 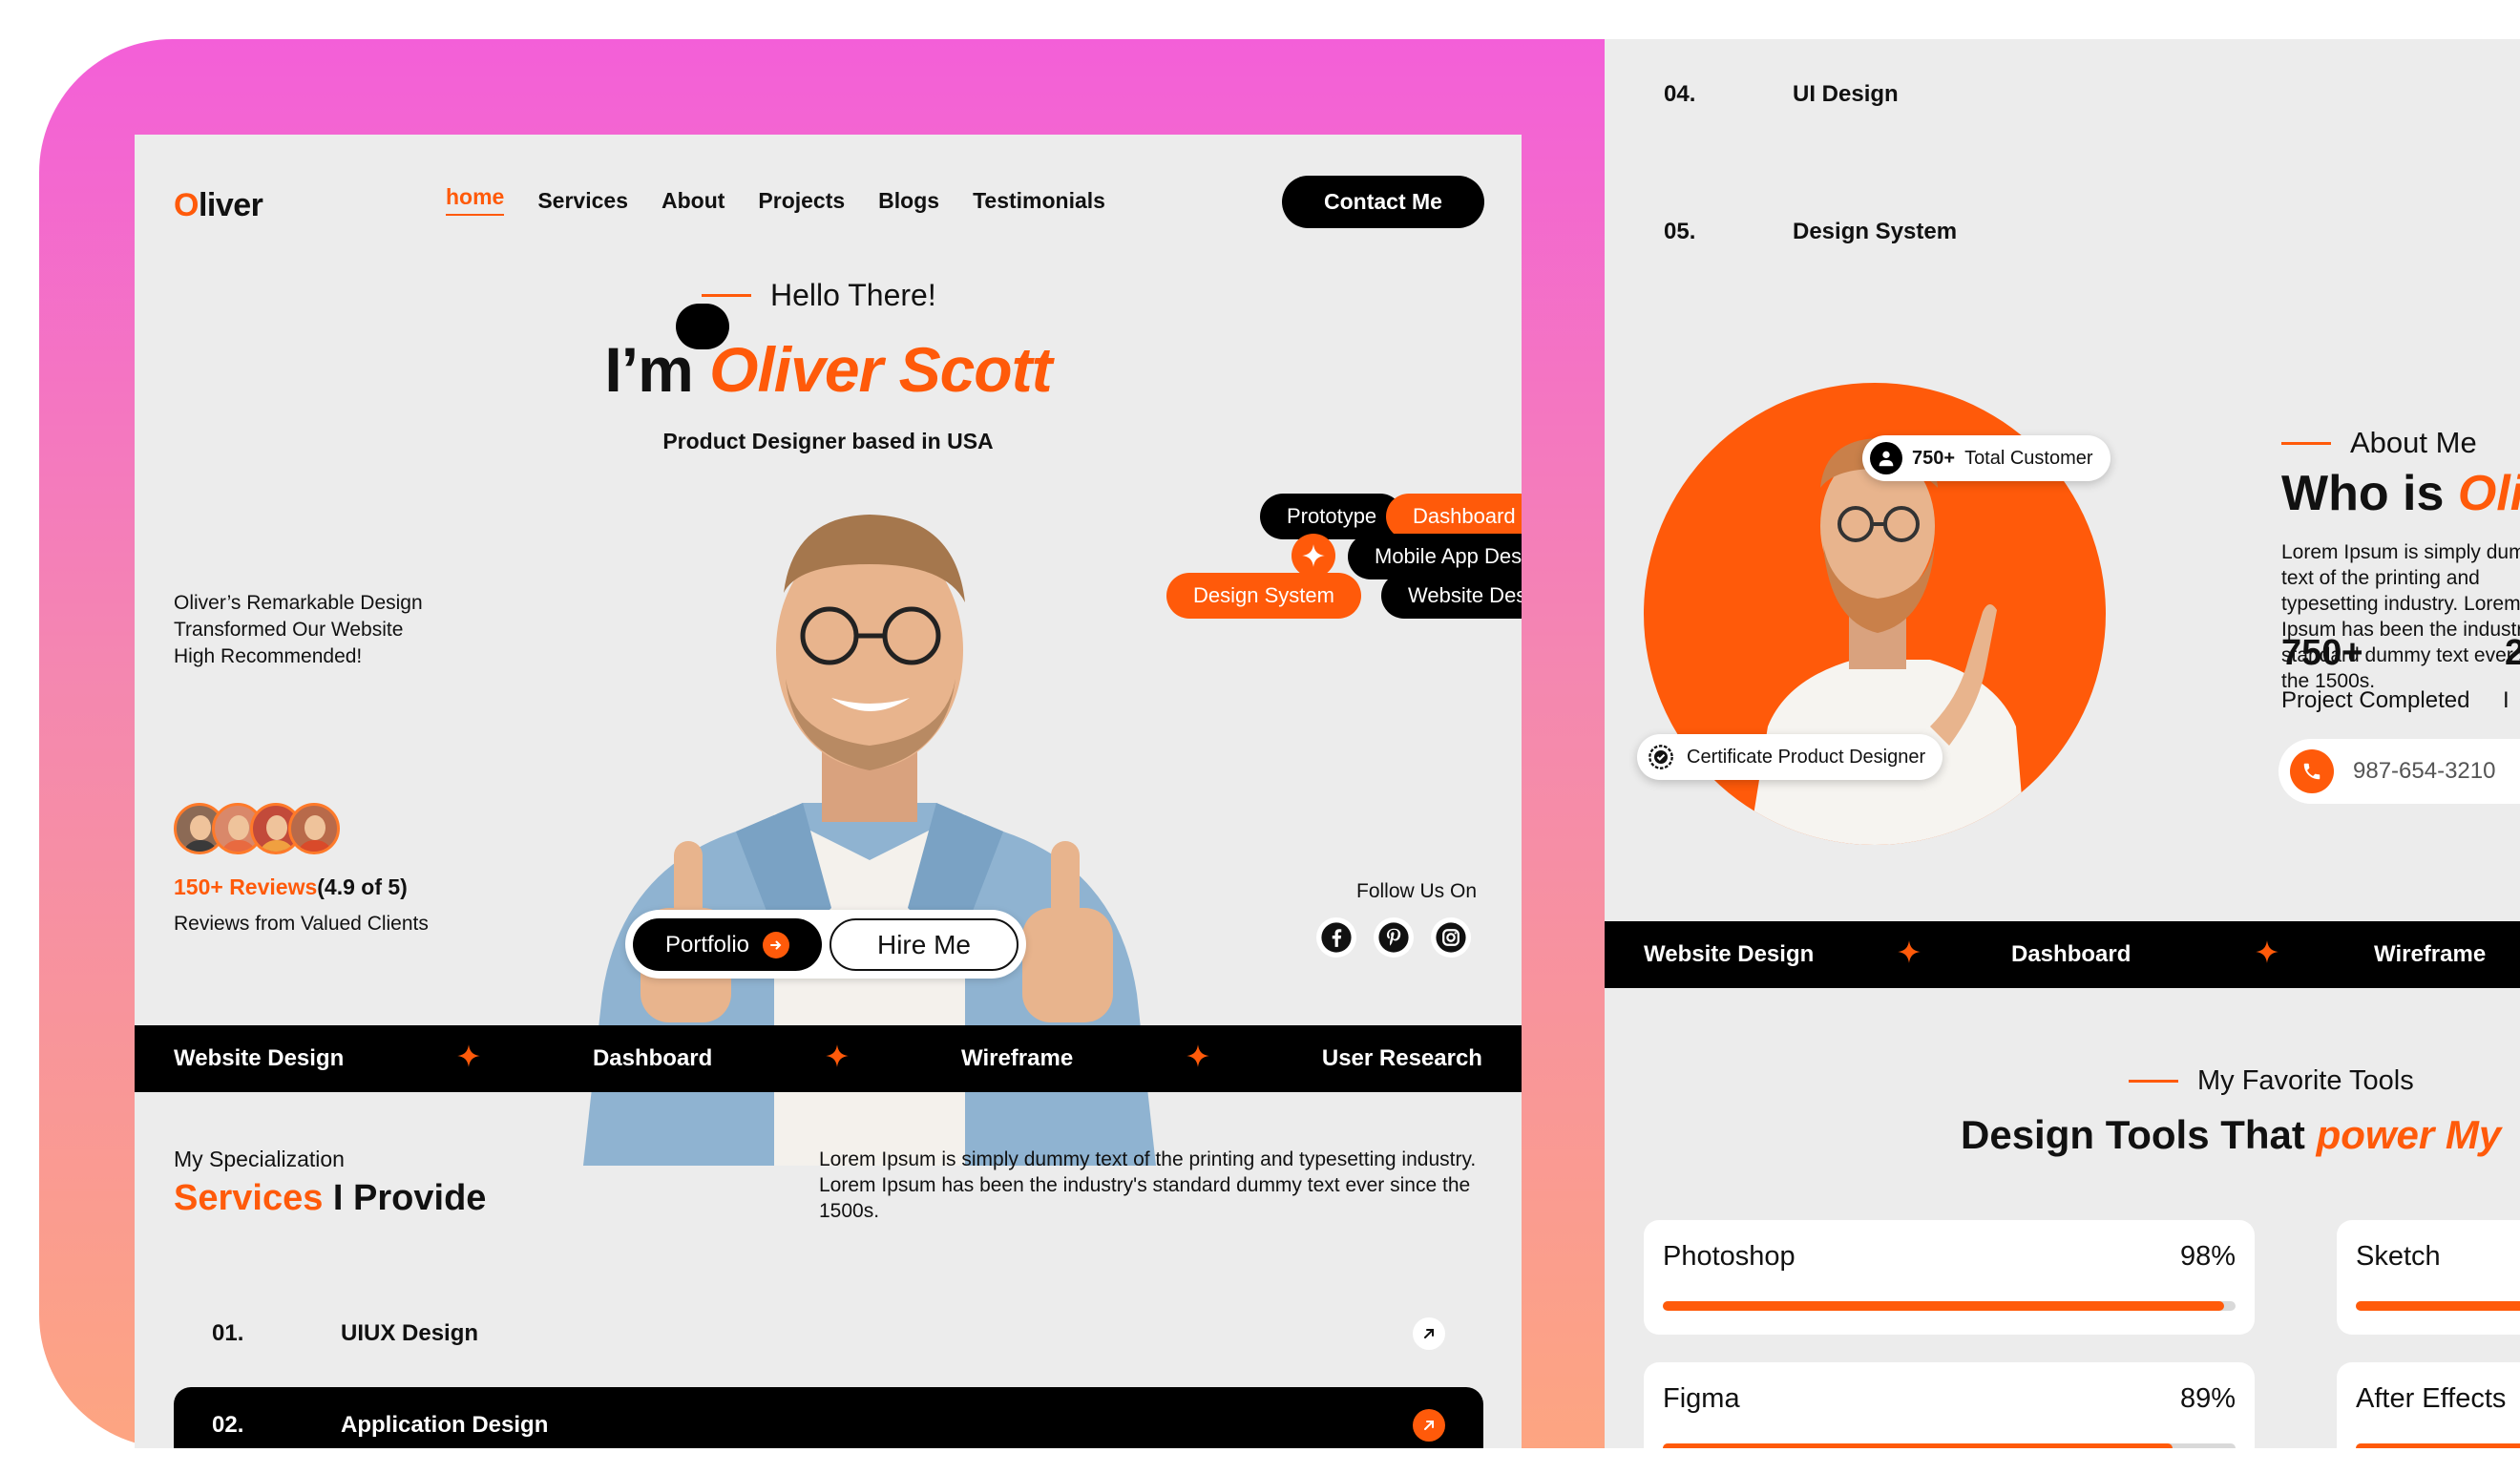 I want to click on tool-name: Figma, so click(x=1702, y=1398).